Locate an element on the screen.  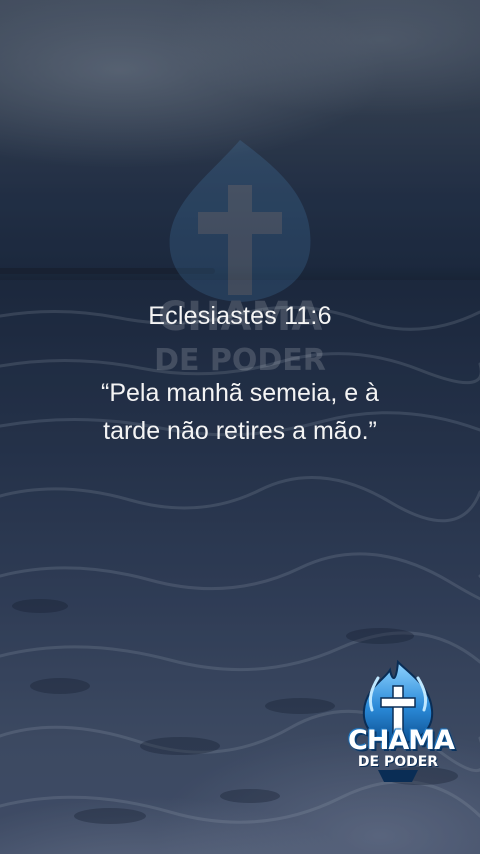
verse-quote-line-2: tarde não retires a mão.” is located at coordinates (240, 431).